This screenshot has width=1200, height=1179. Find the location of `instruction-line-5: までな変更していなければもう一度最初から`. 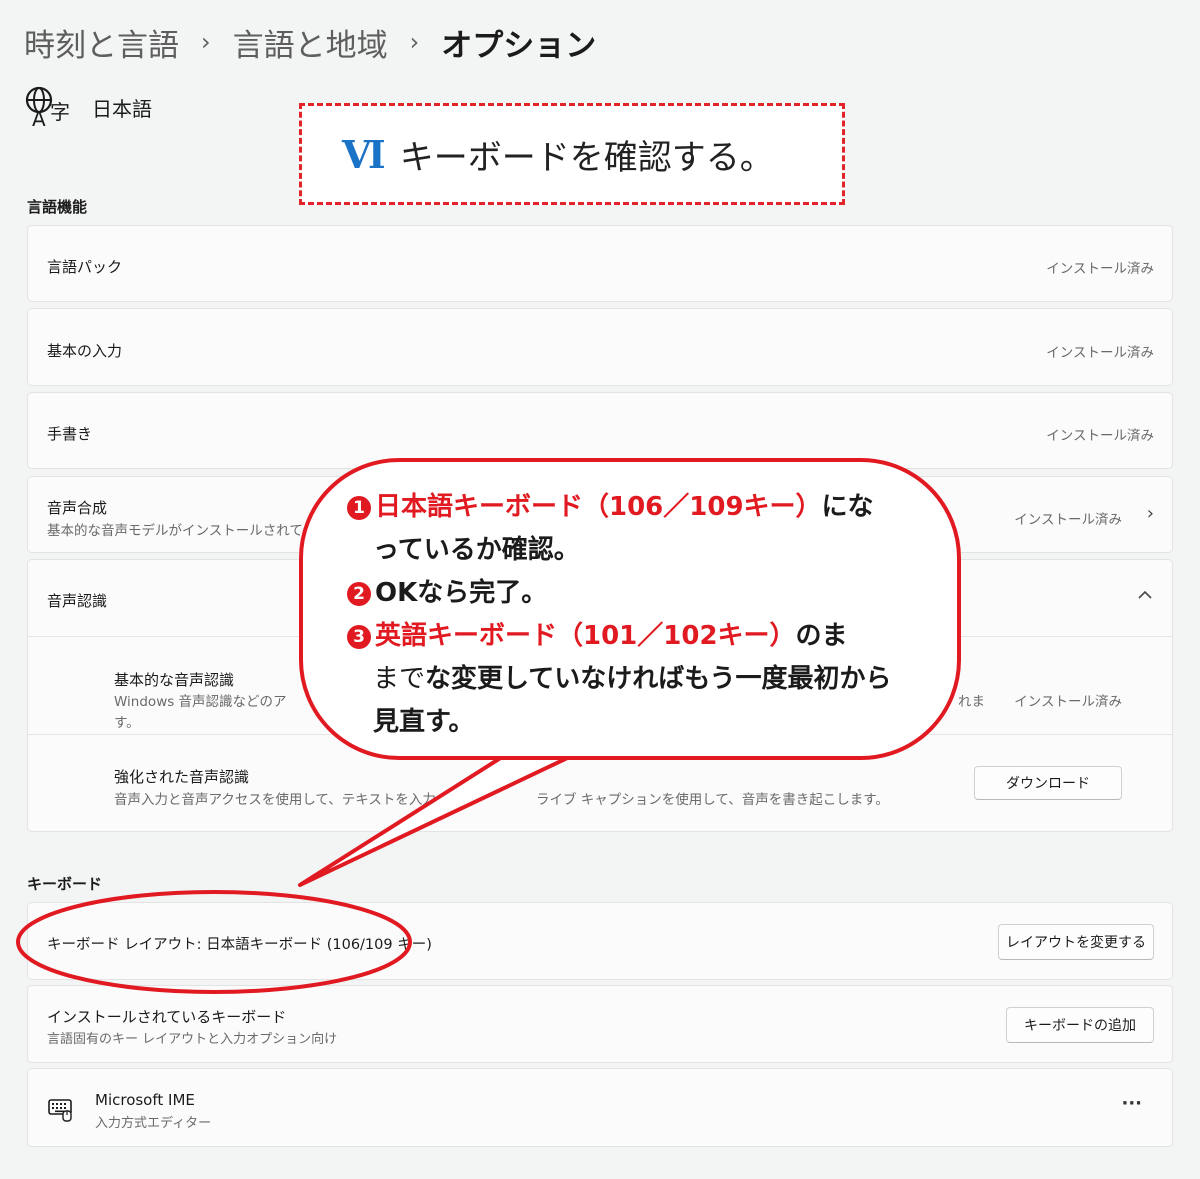

instruction-line-5: までな変更していなければもう一度最初から is located at coordinates (647, 679).